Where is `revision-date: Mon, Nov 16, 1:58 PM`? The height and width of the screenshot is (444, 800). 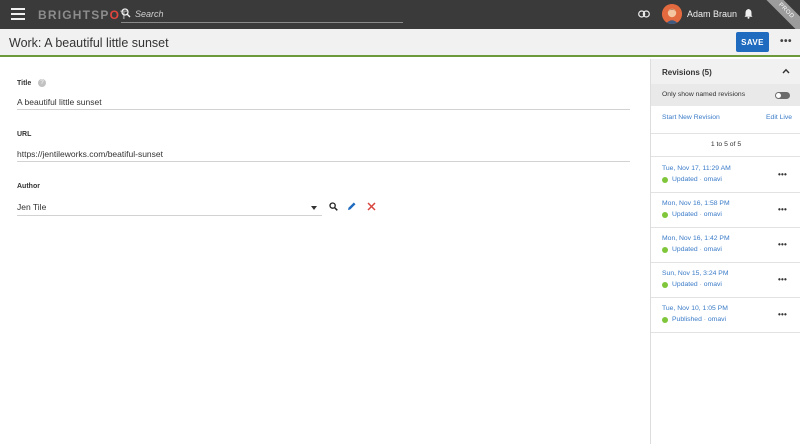 revision-date: Mon, Nov 16, 1:58 PM is located at coordinates (696, 203).